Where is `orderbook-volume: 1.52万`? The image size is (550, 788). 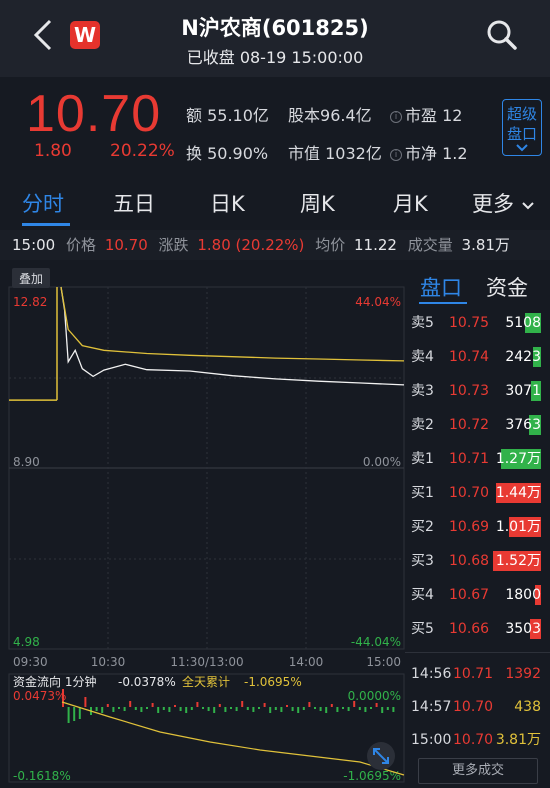
orderbook-volume: 1.52万 is located at coordinates (518, 561).